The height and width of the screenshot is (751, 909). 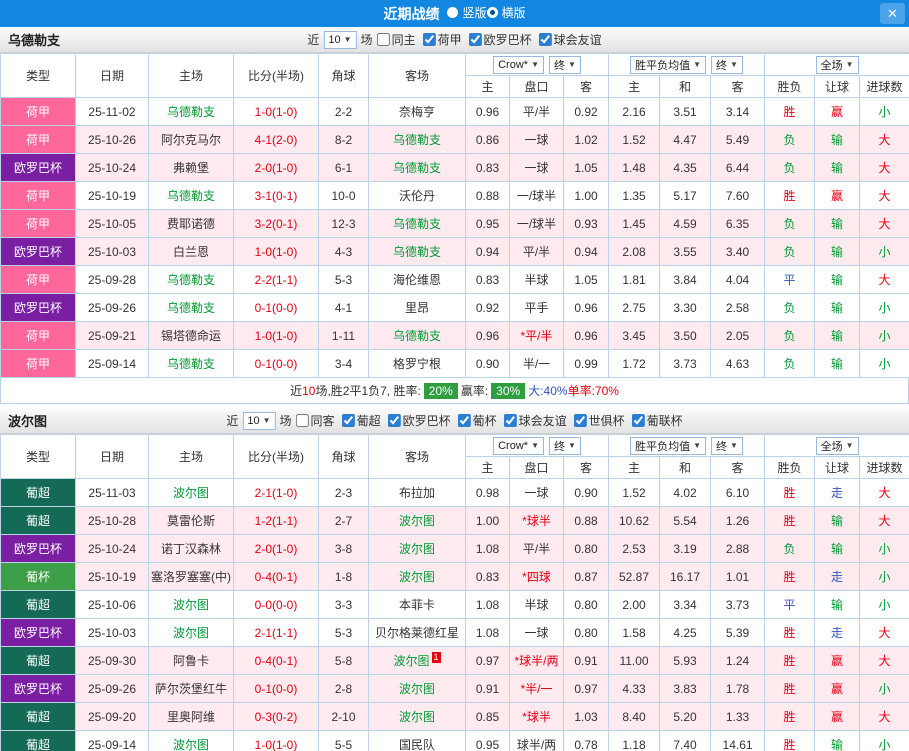 I want to click on match-score: 3-1(0-1), so click(x=276, y=195).